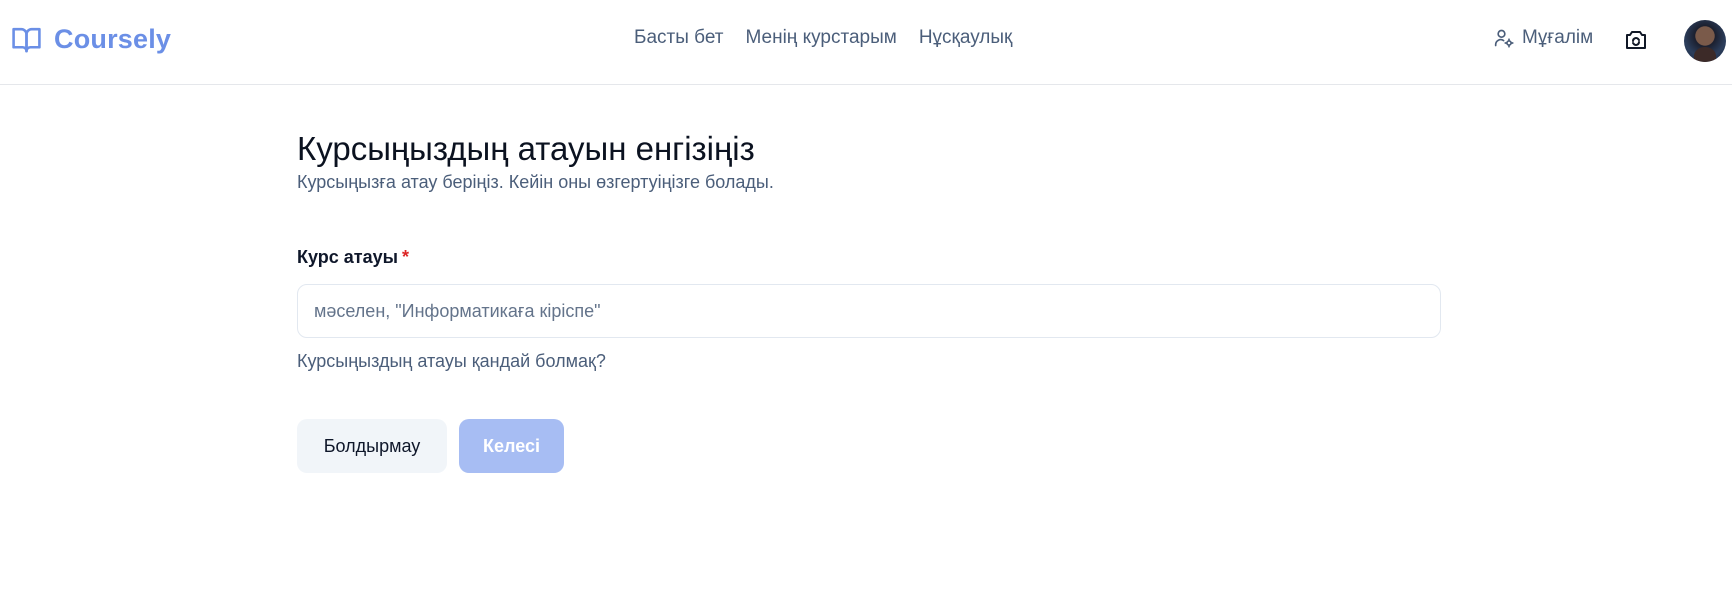  I want to click on brand-link: Coursely, so click(91, 39).